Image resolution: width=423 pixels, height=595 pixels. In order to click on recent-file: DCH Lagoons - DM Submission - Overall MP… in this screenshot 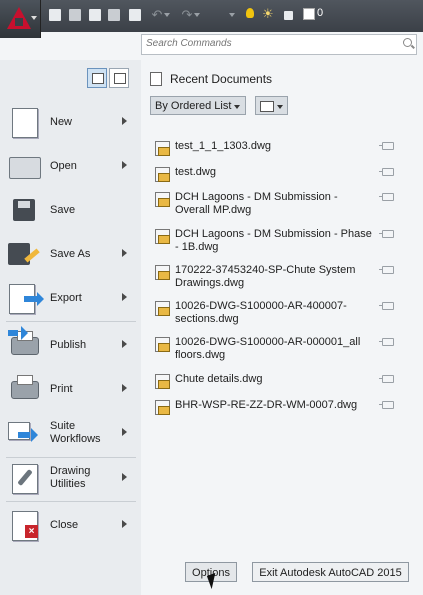, I will do `click(282, 204)`.